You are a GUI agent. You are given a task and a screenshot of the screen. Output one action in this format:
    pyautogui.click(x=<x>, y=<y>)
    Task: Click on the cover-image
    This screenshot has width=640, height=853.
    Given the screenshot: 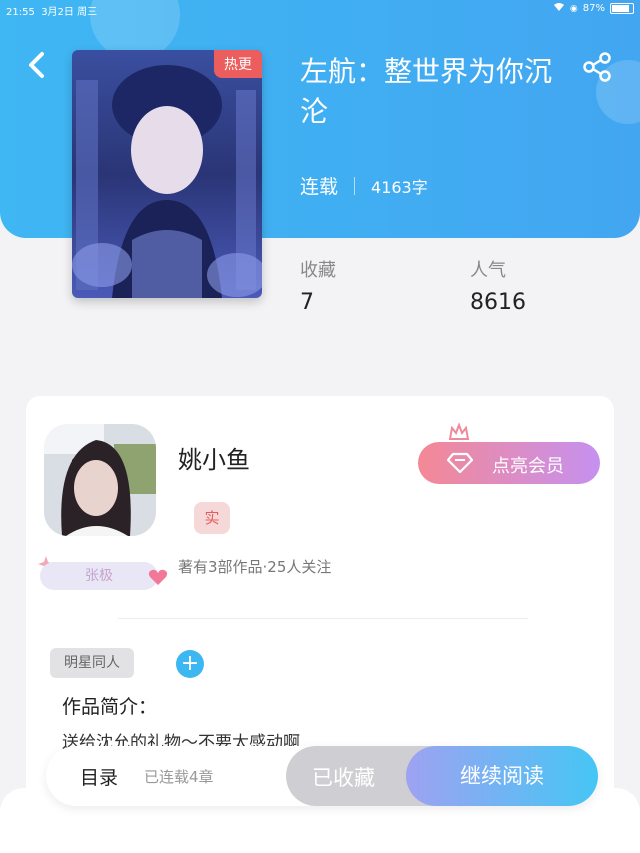 What is the action you would take?
    pyautogui.click(x=167, y=174)
    